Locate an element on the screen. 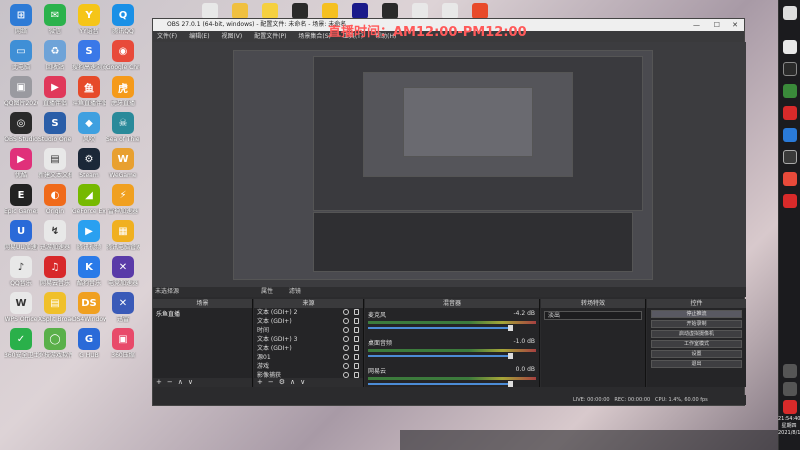 Image resolution: width=800 pixels, height=450 pixels. desktop-icon: ✉ 微信 is located at coordinates (55, 19).